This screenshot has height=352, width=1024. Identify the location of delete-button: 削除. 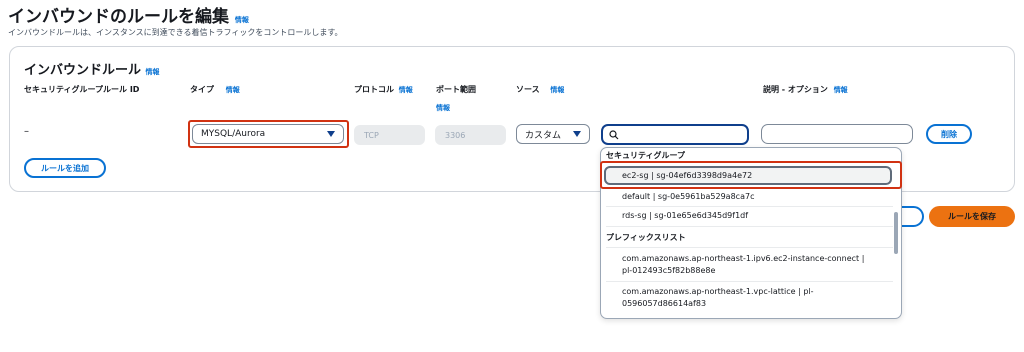
(949, 134).